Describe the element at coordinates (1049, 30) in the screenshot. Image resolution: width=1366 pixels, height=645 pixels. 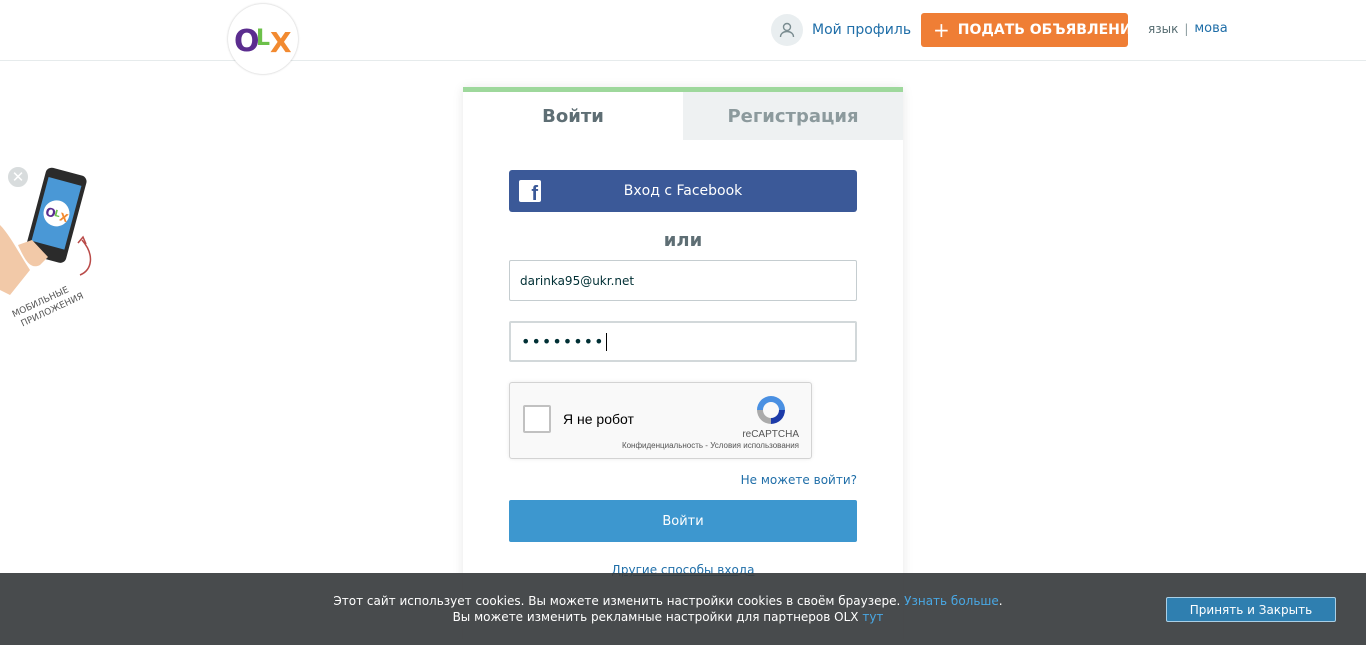
I see `post-ad-label: ПОДАТЬ ОБЪЯВЛЕНИЕ` at that location.